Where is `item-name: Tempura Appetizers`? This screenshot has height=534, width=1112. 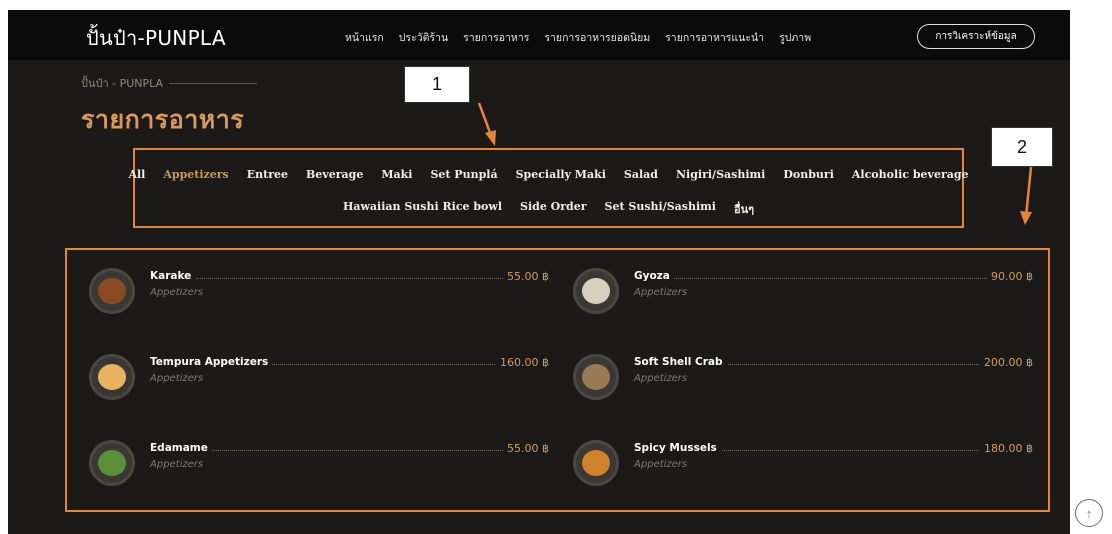
item-name: Tempura Appetizers is located at coordinates (211, 362).